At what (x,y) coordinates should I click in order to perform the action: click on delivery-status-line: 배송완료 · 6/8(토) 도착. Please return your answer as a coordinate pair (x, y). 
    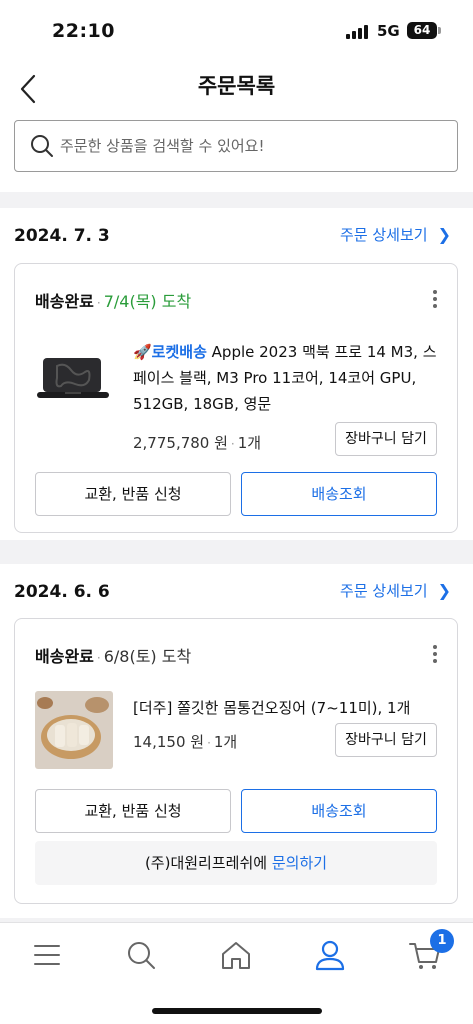
    Looking at the image, I should click on (113, 655).